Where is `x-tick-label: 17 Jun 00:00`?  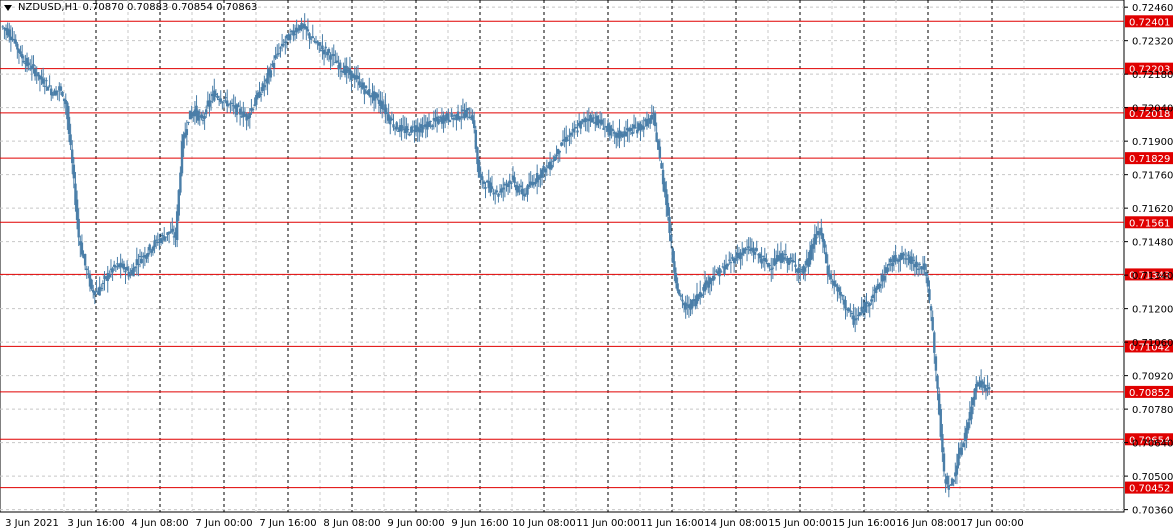
x-tick-label: 17 Jun 00:00 is located at coordinates (992, 523).